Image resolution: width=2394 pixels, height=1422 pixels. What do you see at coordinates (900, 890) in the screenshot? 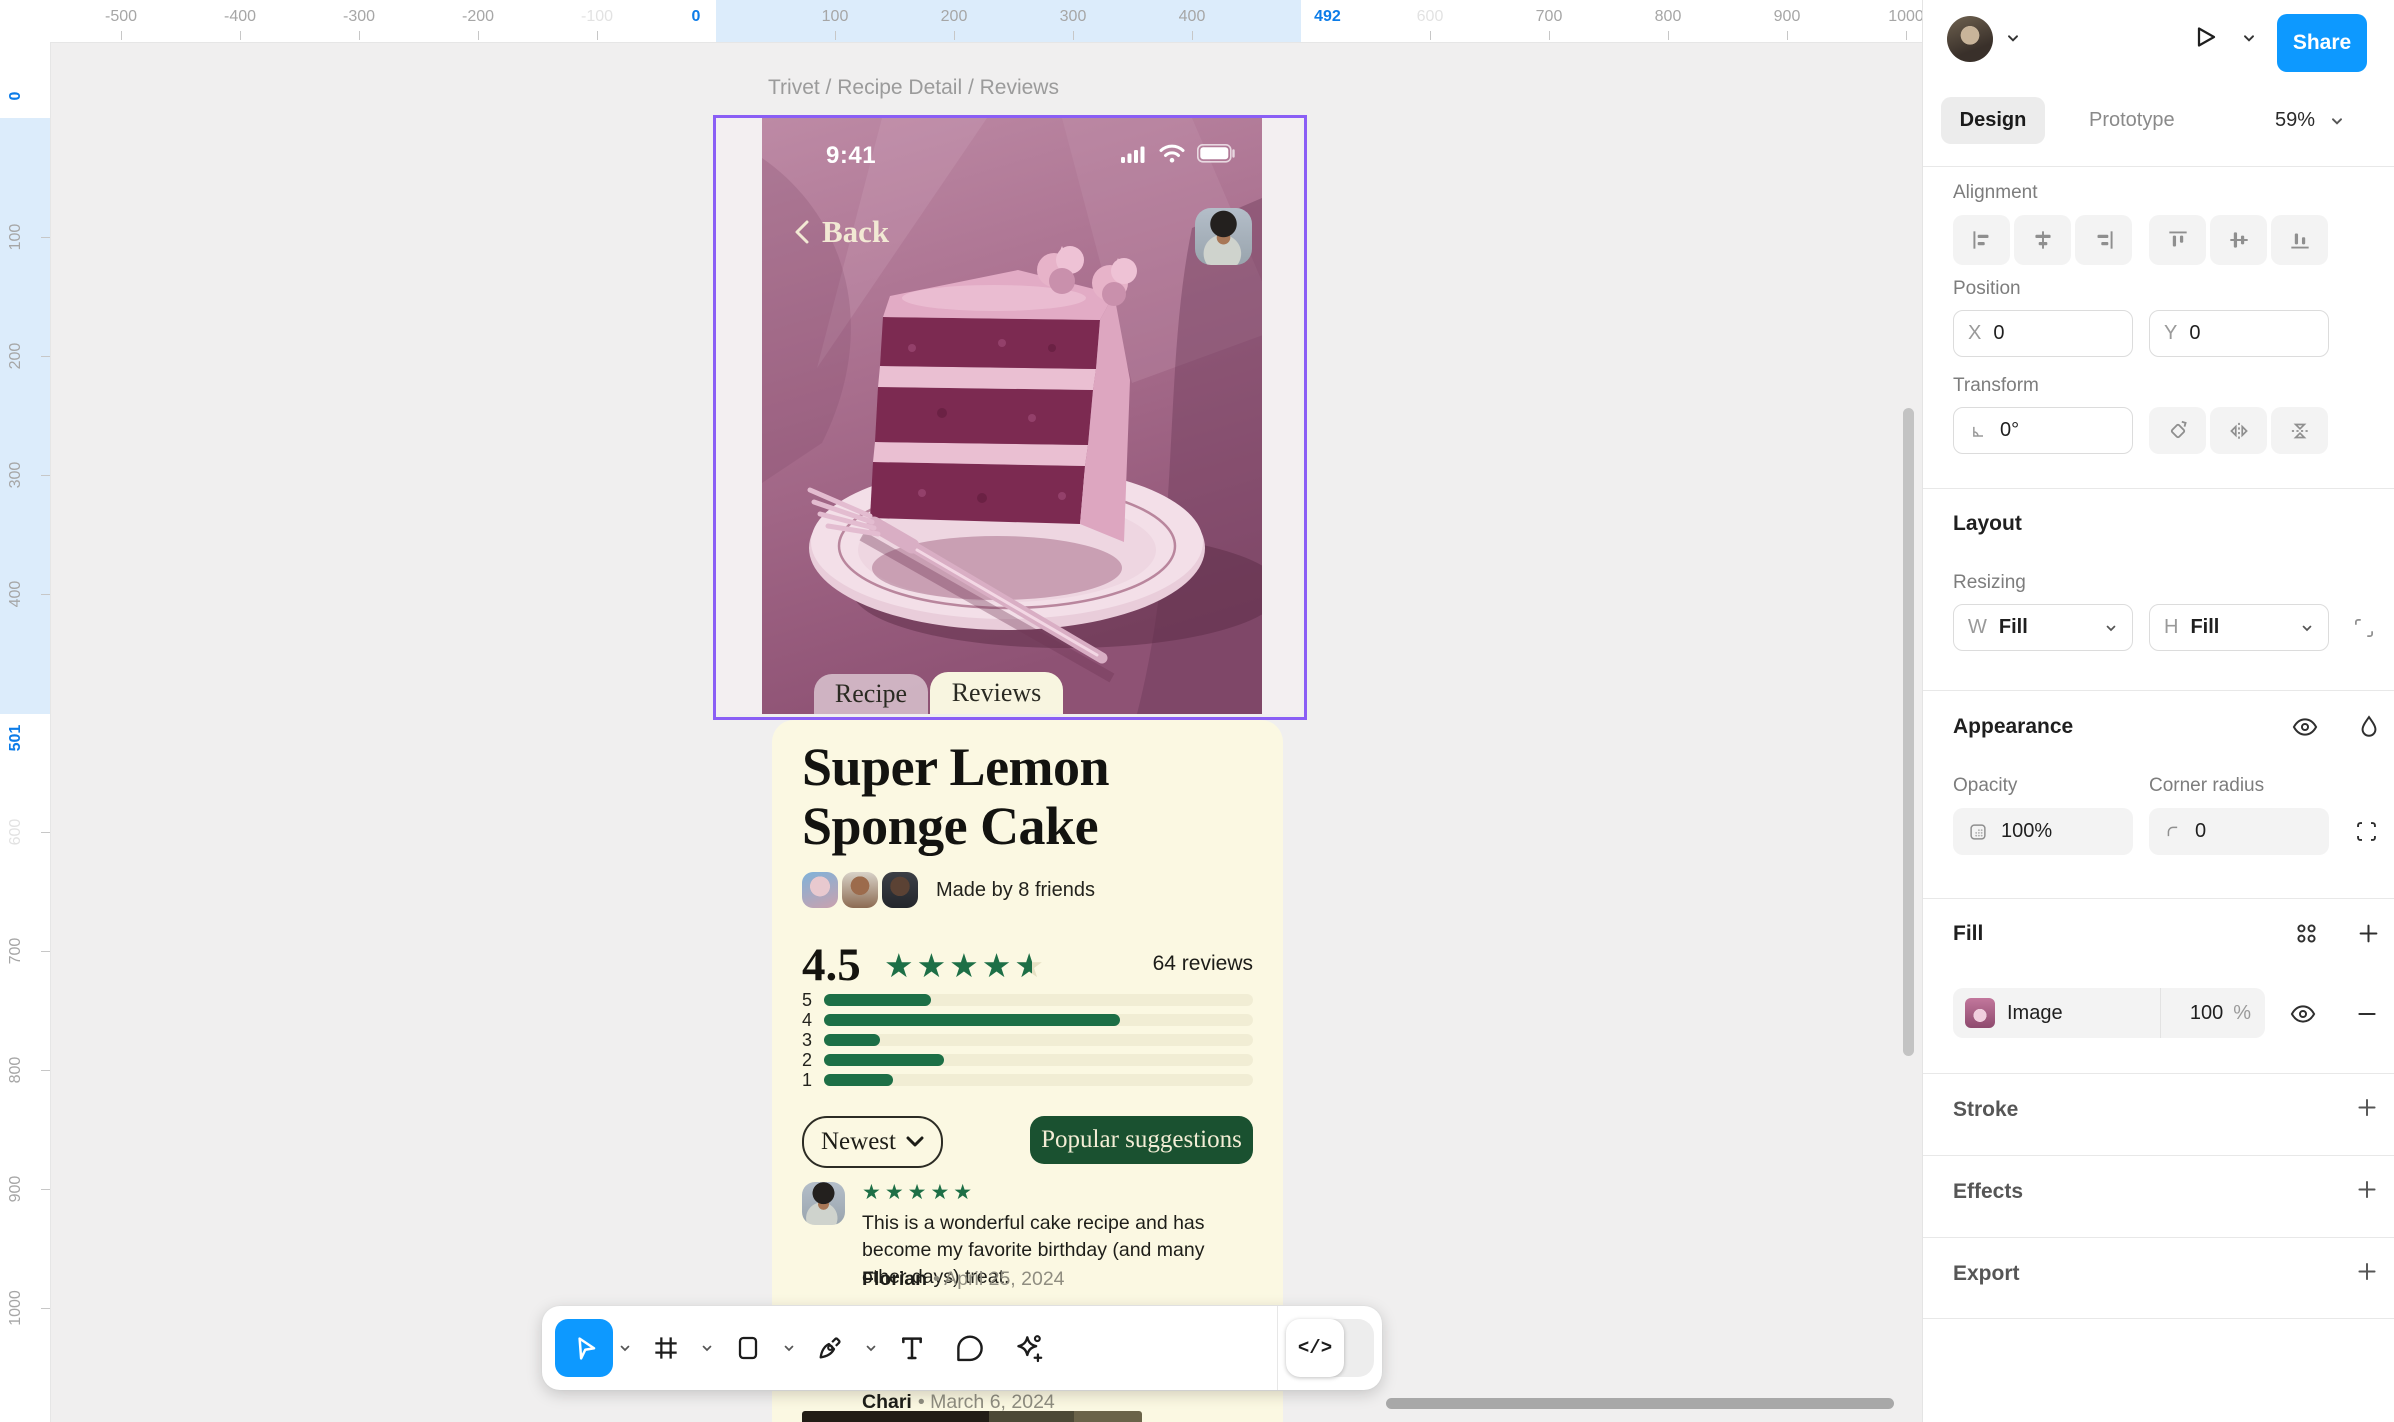
I see `friend-avatar` at bounding box center [900, 890].